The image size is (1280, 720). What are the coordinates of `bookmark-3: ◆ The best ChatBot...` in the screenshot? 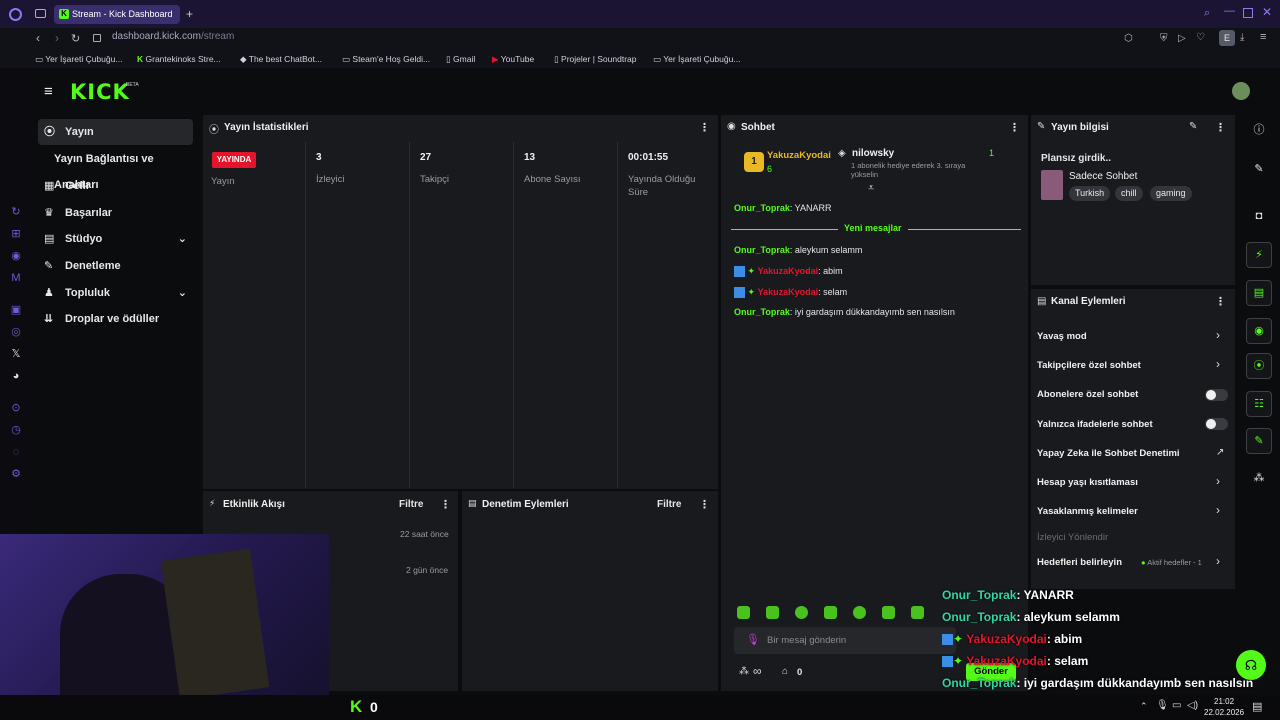 It's located at (281, 59).